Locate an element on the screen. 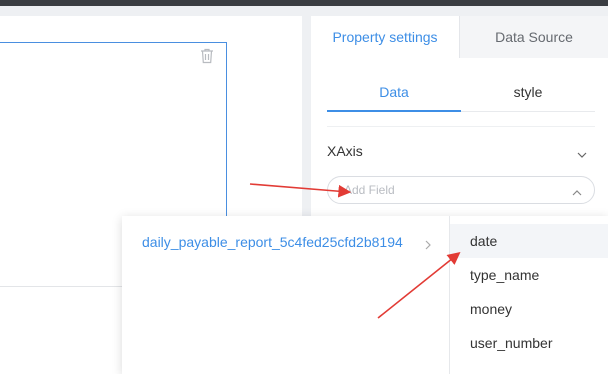 The width and height of the screenshot is (608, 374). field-option-money: money is located at coordinates (529, 309).